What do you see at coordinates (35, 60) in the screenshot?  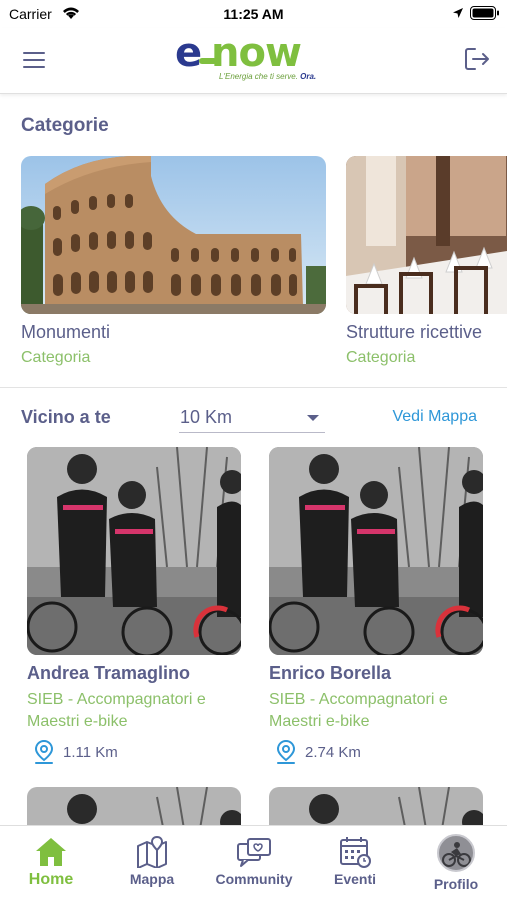 I see `menu-icon` at bounding box center [35, 60].